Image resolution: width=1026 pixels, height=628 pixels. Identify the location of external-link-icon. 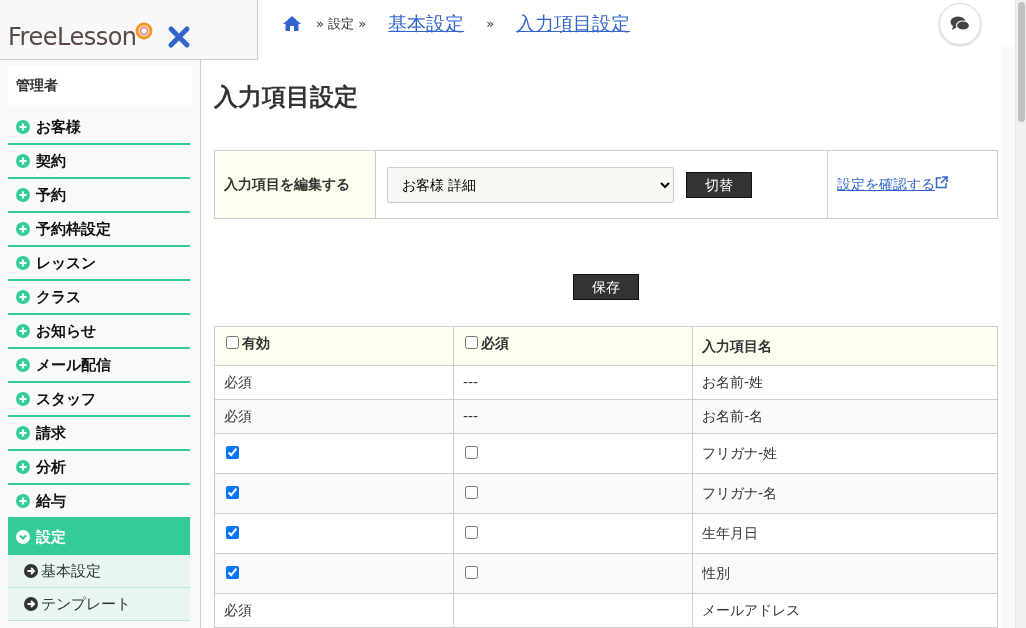
(941, 182).